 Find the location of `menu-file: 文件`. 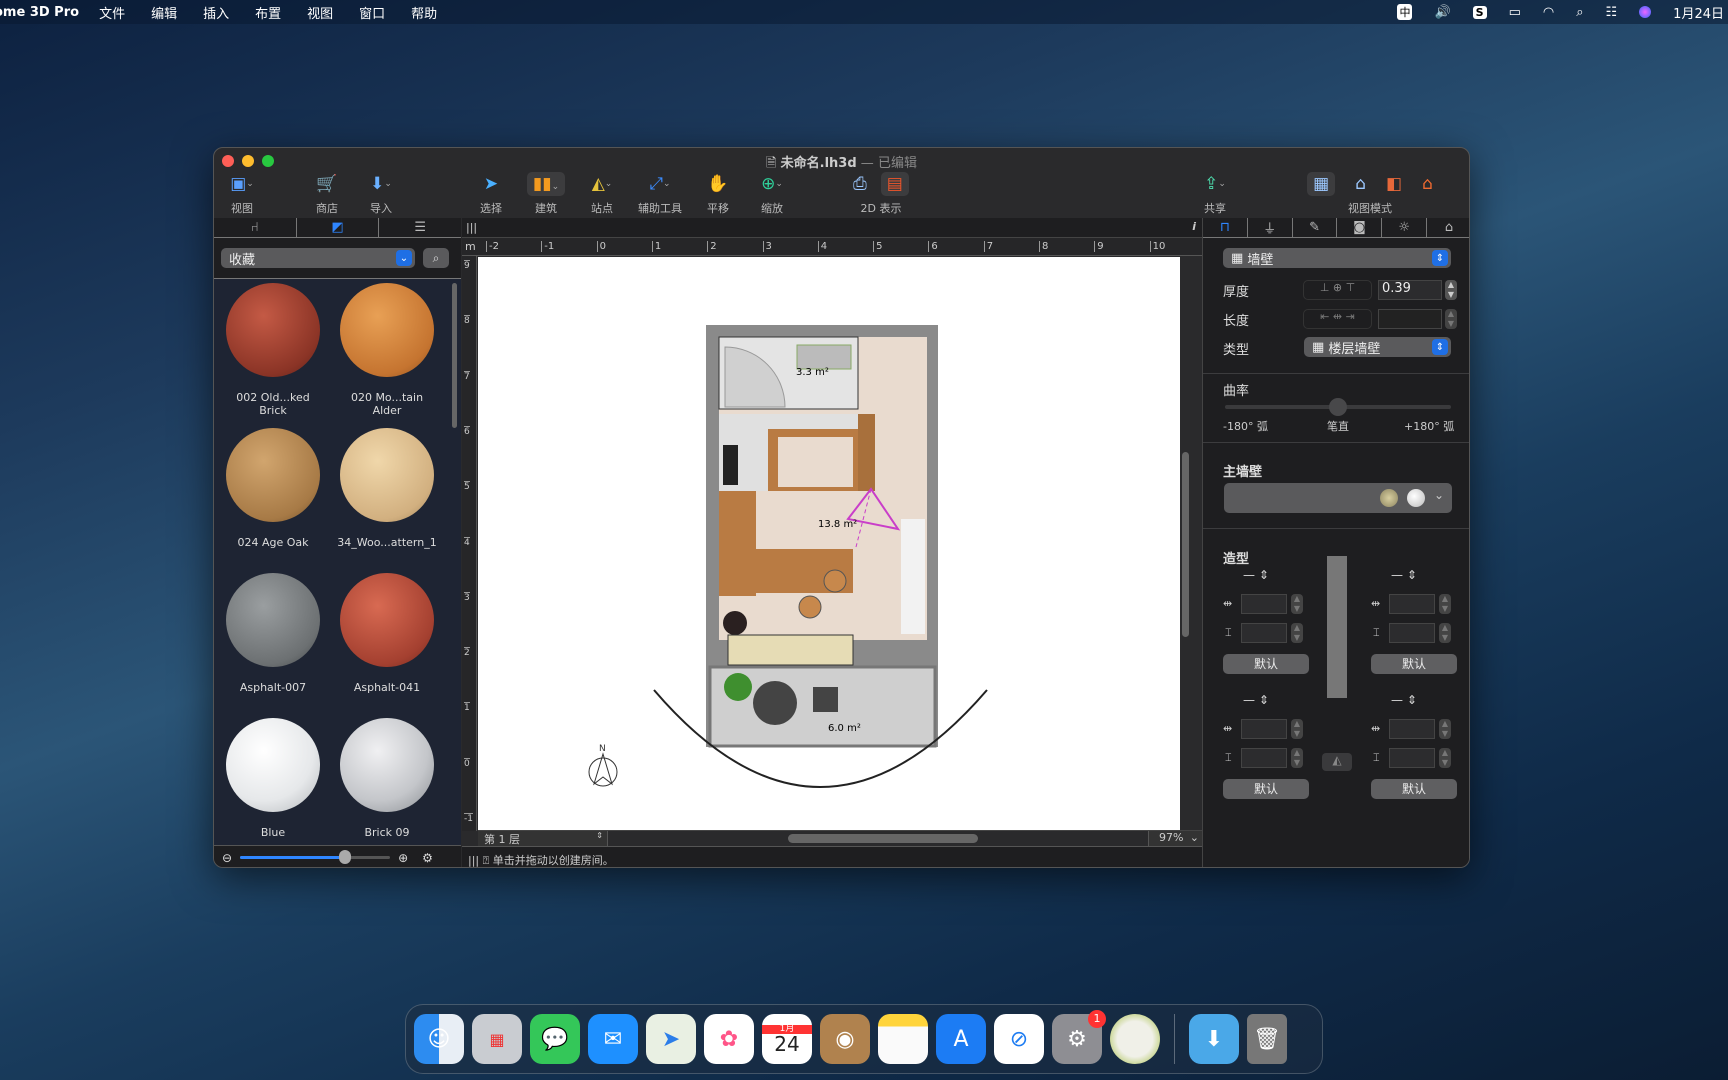

menu-file: 文件 is located at coordinates (112, 12).